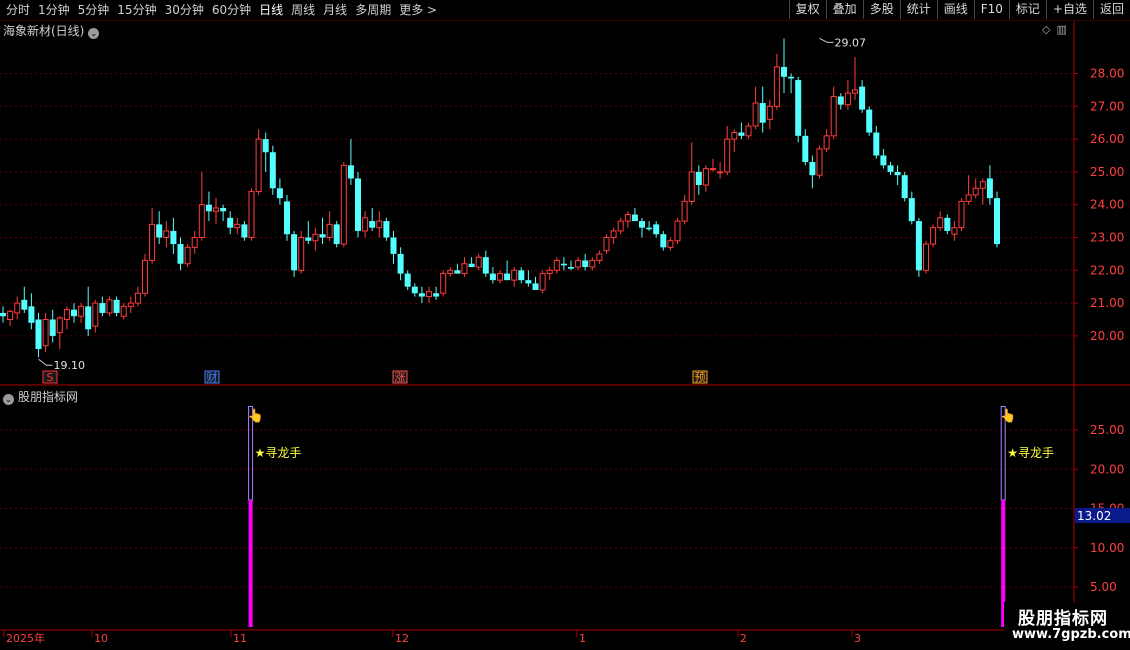  I want to click on watermark-line2: www.7gpzb.com, so click(1071, 634).